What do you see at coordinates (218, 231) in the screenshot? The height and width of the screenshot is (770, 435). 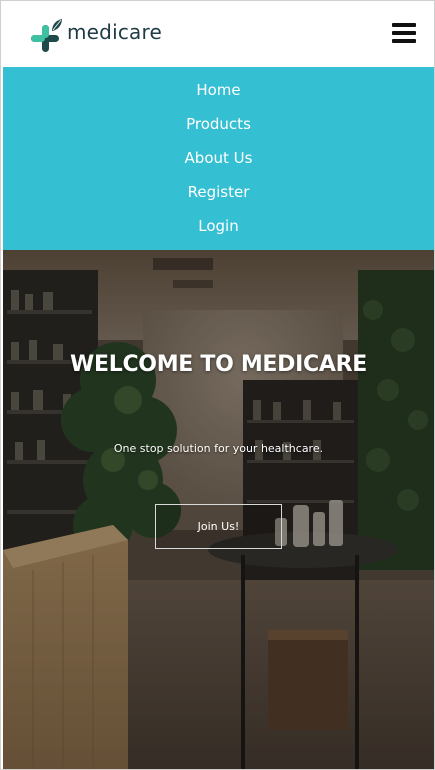 I see `nav-link-login: Login` at bounding box center [218, 231].